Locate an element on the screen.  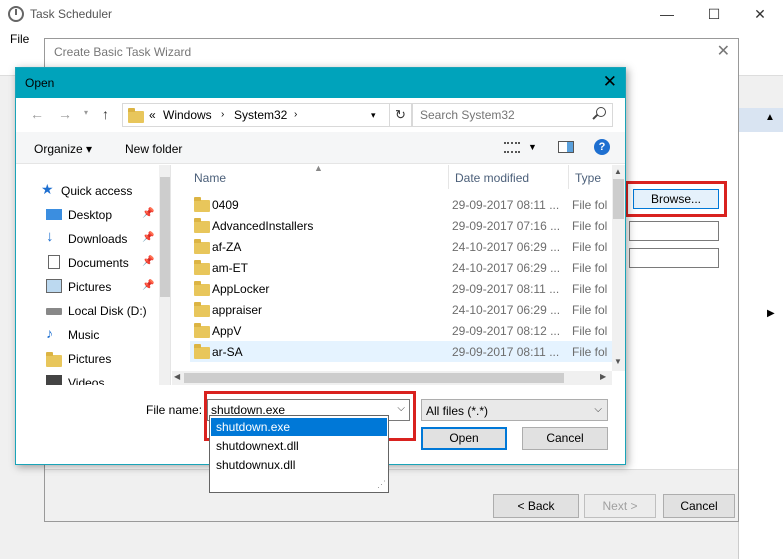
scroll-down-icon: ▼ is located at coordinates (618, 361).